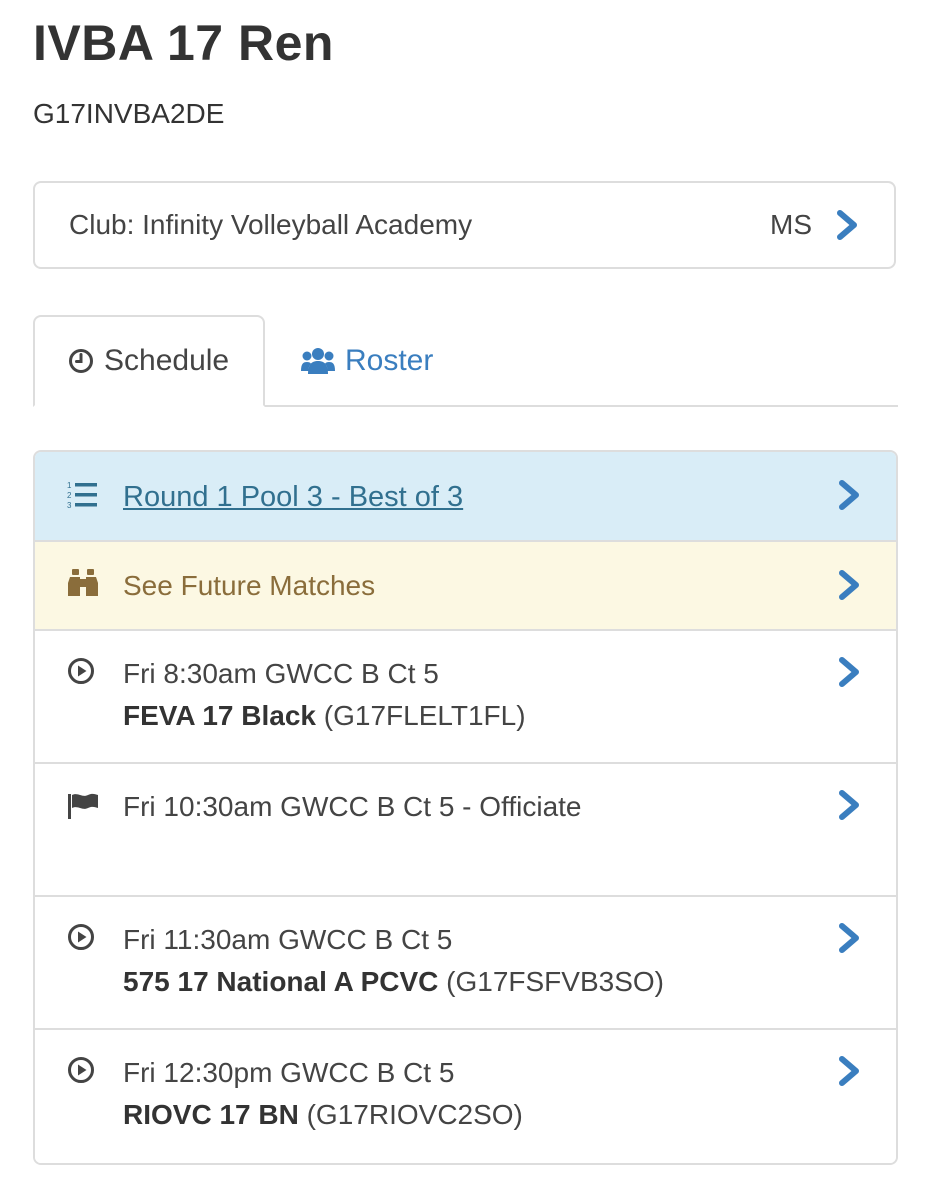  I want to click on opponent-name: 575 17 National A PCVC, so click(281, 981).